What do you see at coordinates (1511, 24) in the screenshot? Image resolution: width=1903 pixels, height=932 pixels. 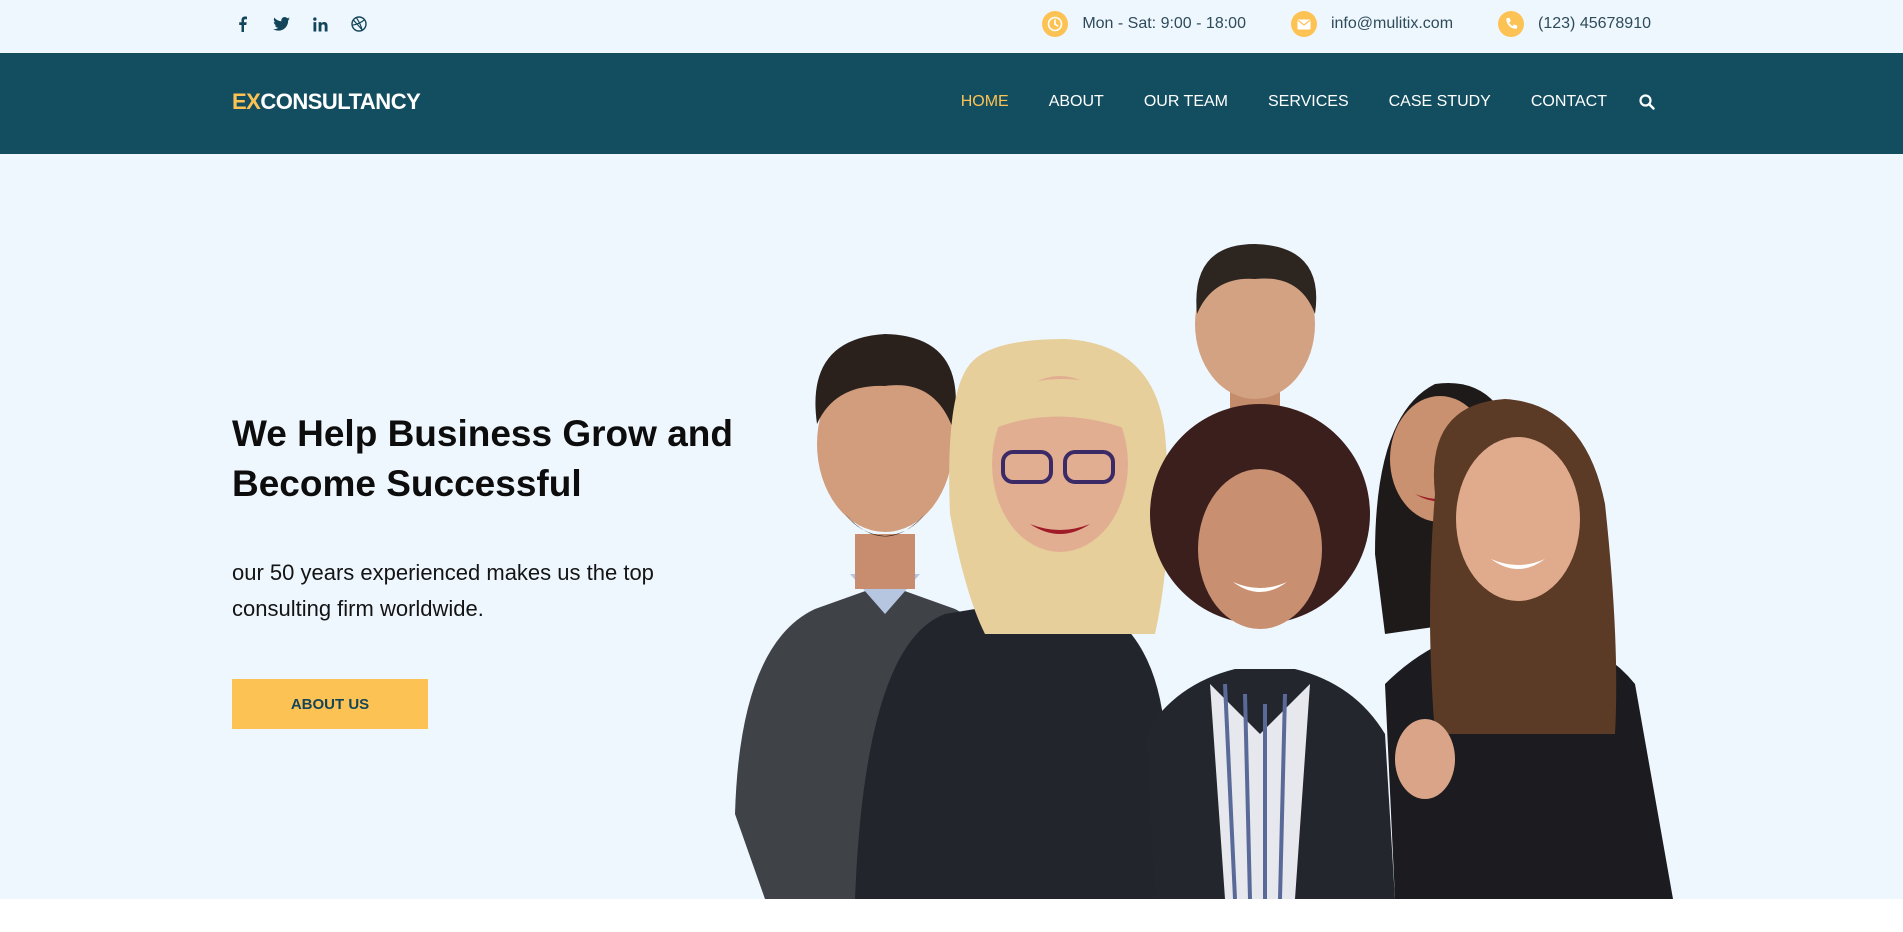 I see `phone-icon` at bounding box center [1511, 24].